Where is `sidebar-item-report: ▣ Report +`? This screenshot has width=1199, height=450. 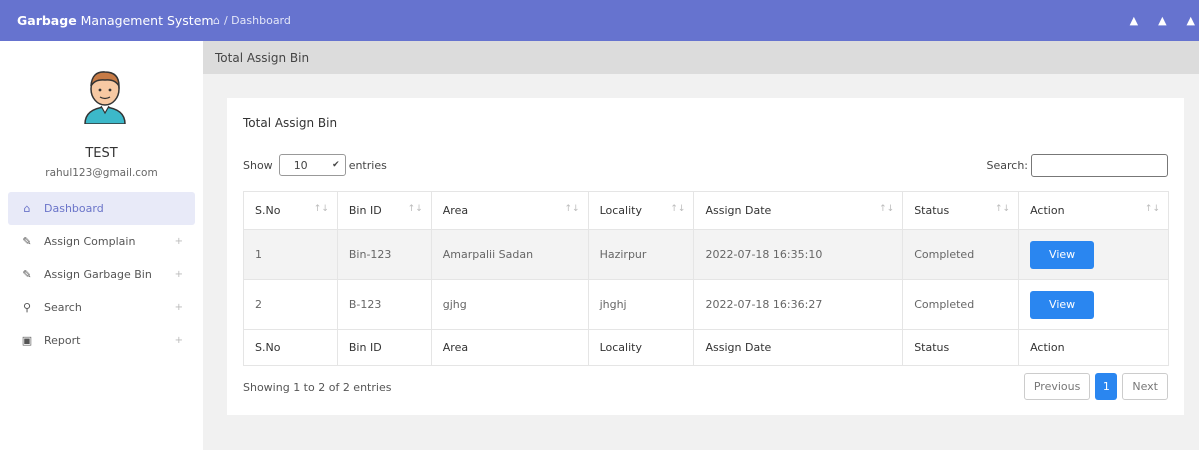
sidebar-item-report: ▣ Report + is located at coordinates (101, 340).